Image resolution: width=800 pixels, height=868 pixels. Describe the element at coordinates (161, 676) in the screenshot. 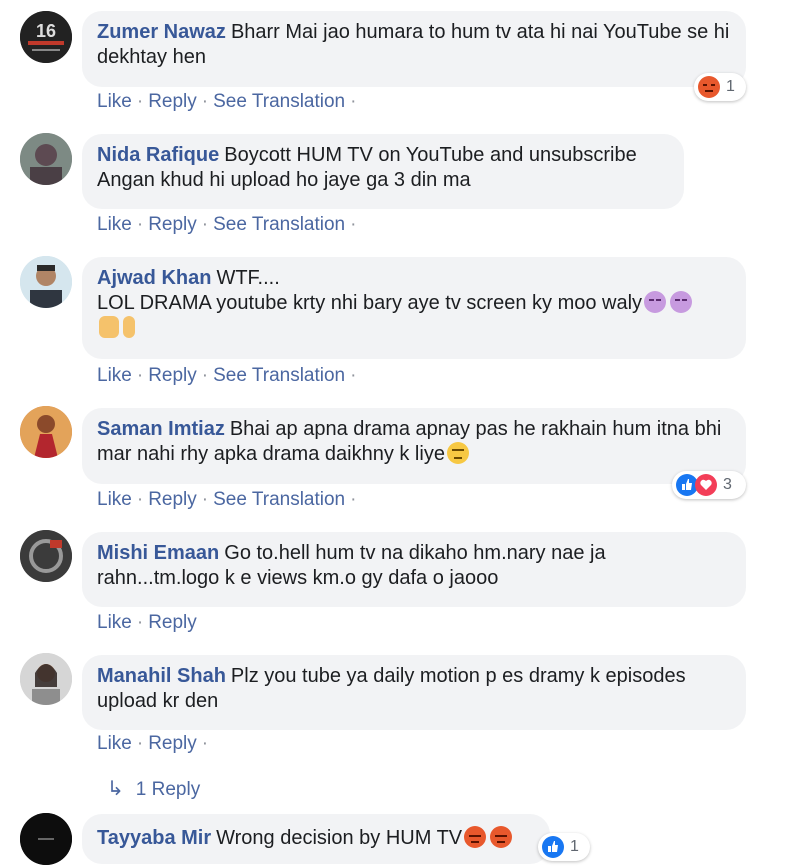

I see `author-name: Manahil Shah` at that location.